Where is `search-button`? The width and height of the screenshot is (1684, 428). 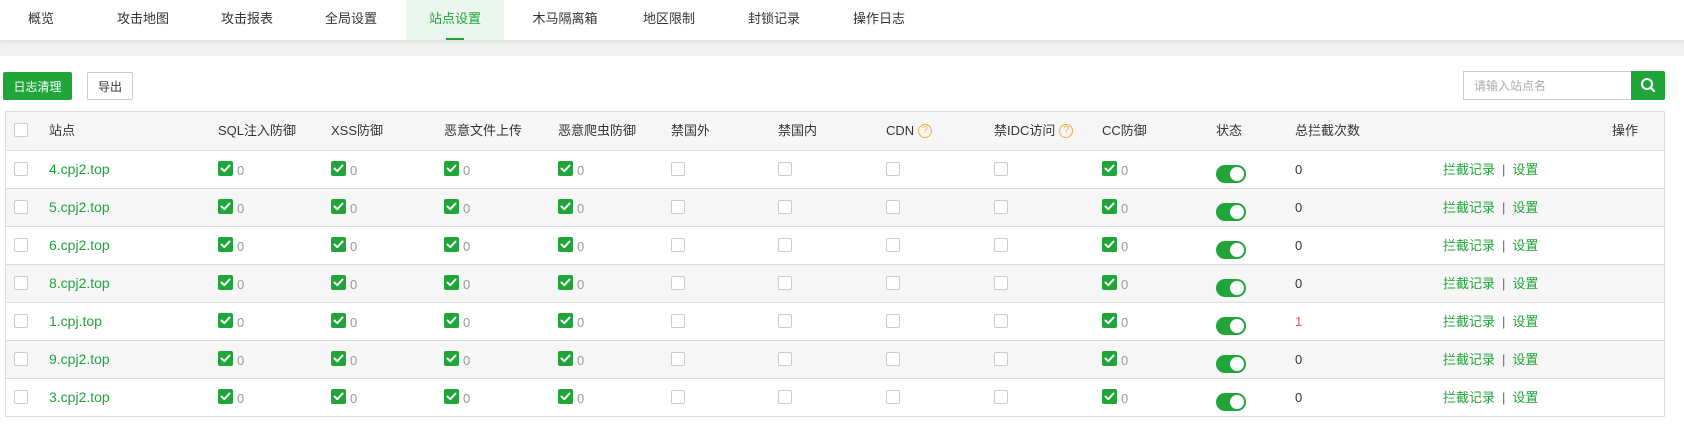 search-button is located at coordinates (1648, 85).